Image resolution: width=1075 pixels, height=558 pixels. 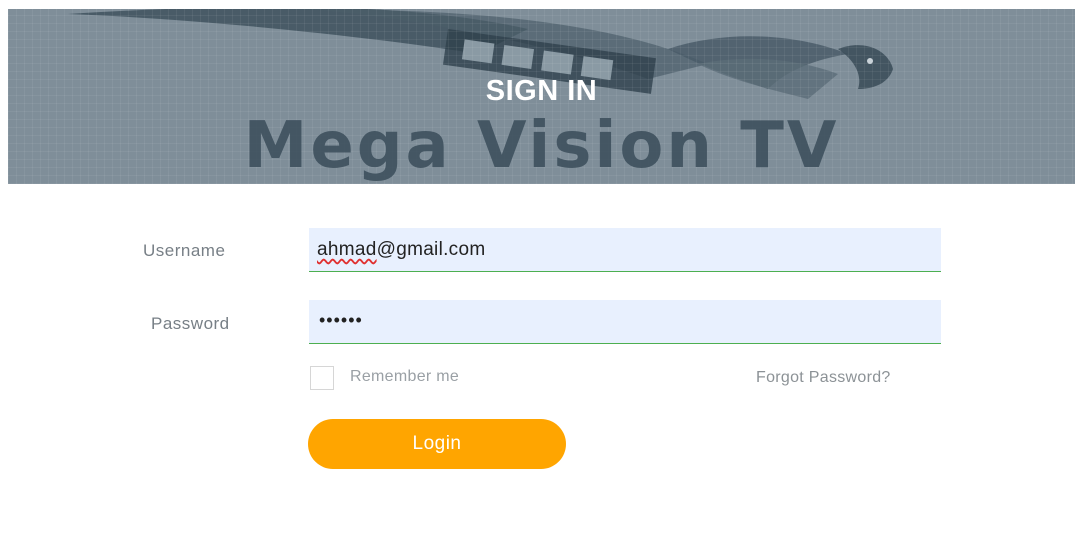 I want to click on username-value-misspelled-part: ahmad, so click(x=347, y=249).